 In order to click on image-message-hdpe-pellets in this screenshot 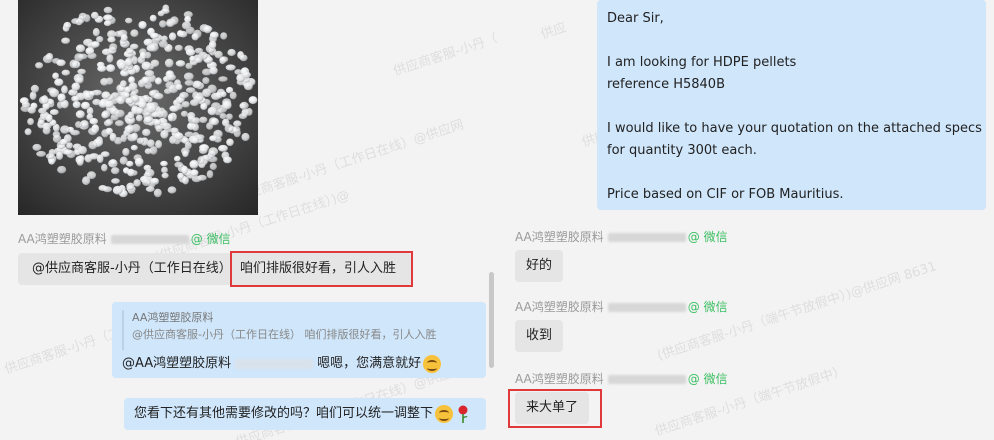, I will do `click(138, 107)`.